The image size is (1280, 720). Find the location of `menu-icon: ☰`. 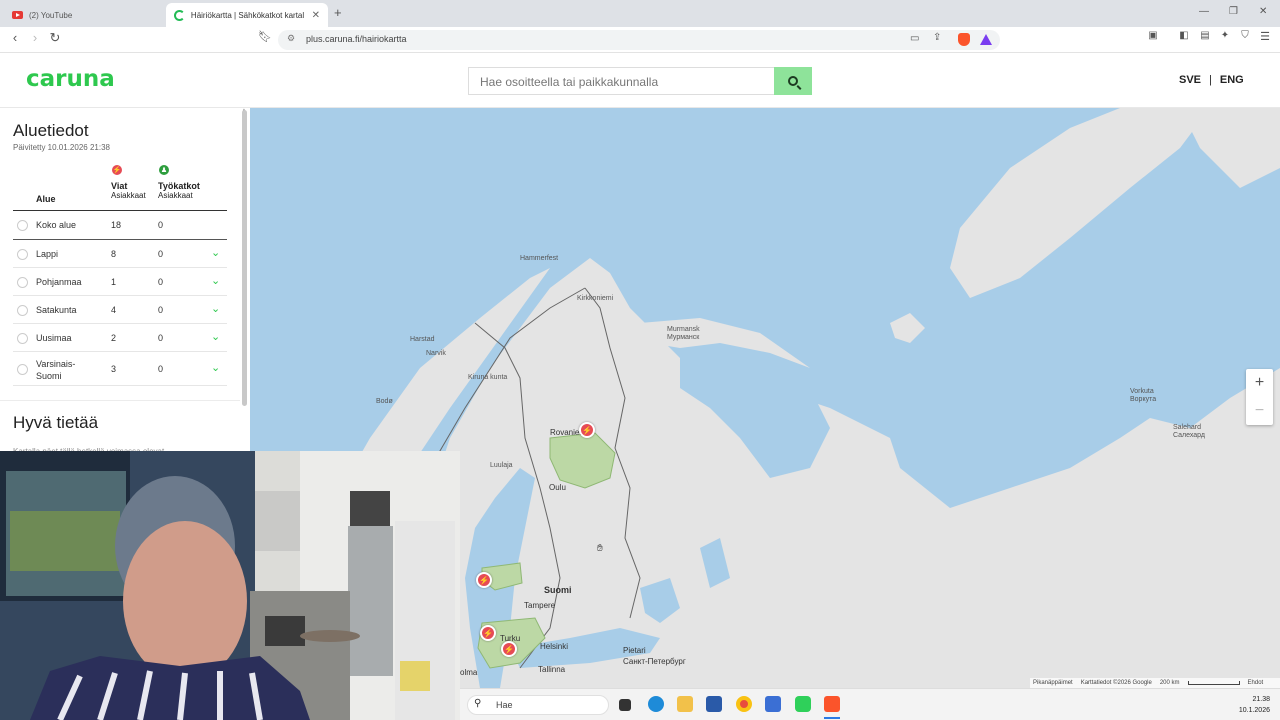

menu-icon: ☰ is located at coordinates (1265, 36).